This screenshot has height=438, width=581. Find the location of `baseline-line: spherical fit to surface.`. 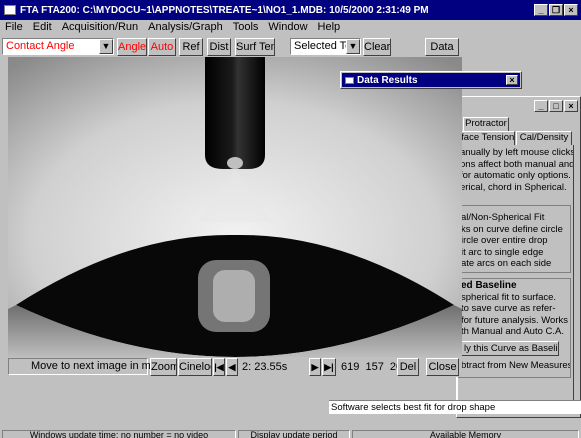

baseline-line: spherical fit to surface. is located at coordinates (509, 297).